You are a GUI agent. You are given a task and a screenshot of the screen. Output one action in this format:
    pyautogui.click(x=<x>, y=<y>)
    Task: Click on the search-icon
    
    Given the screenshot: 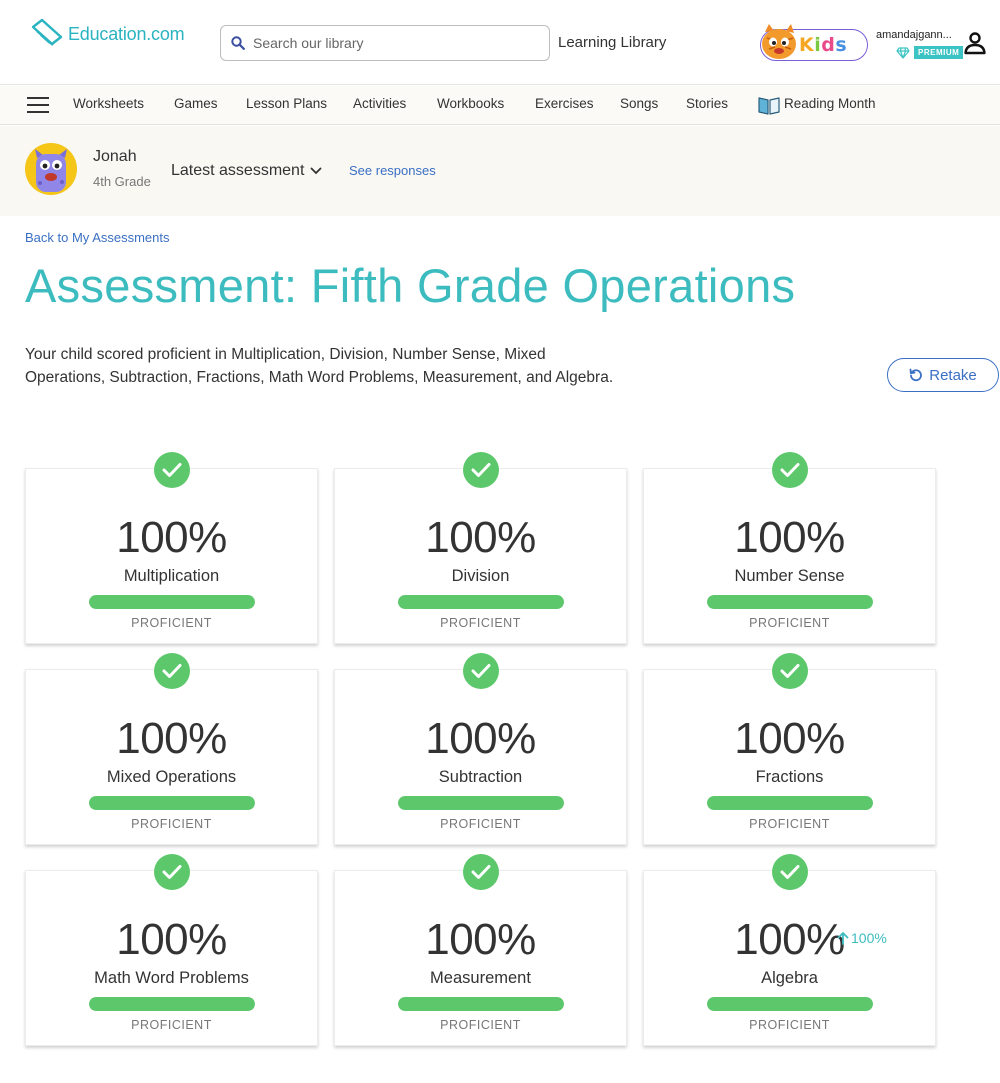 What is the action you would take?
    pyautogui.click(x=238, y=43)
    